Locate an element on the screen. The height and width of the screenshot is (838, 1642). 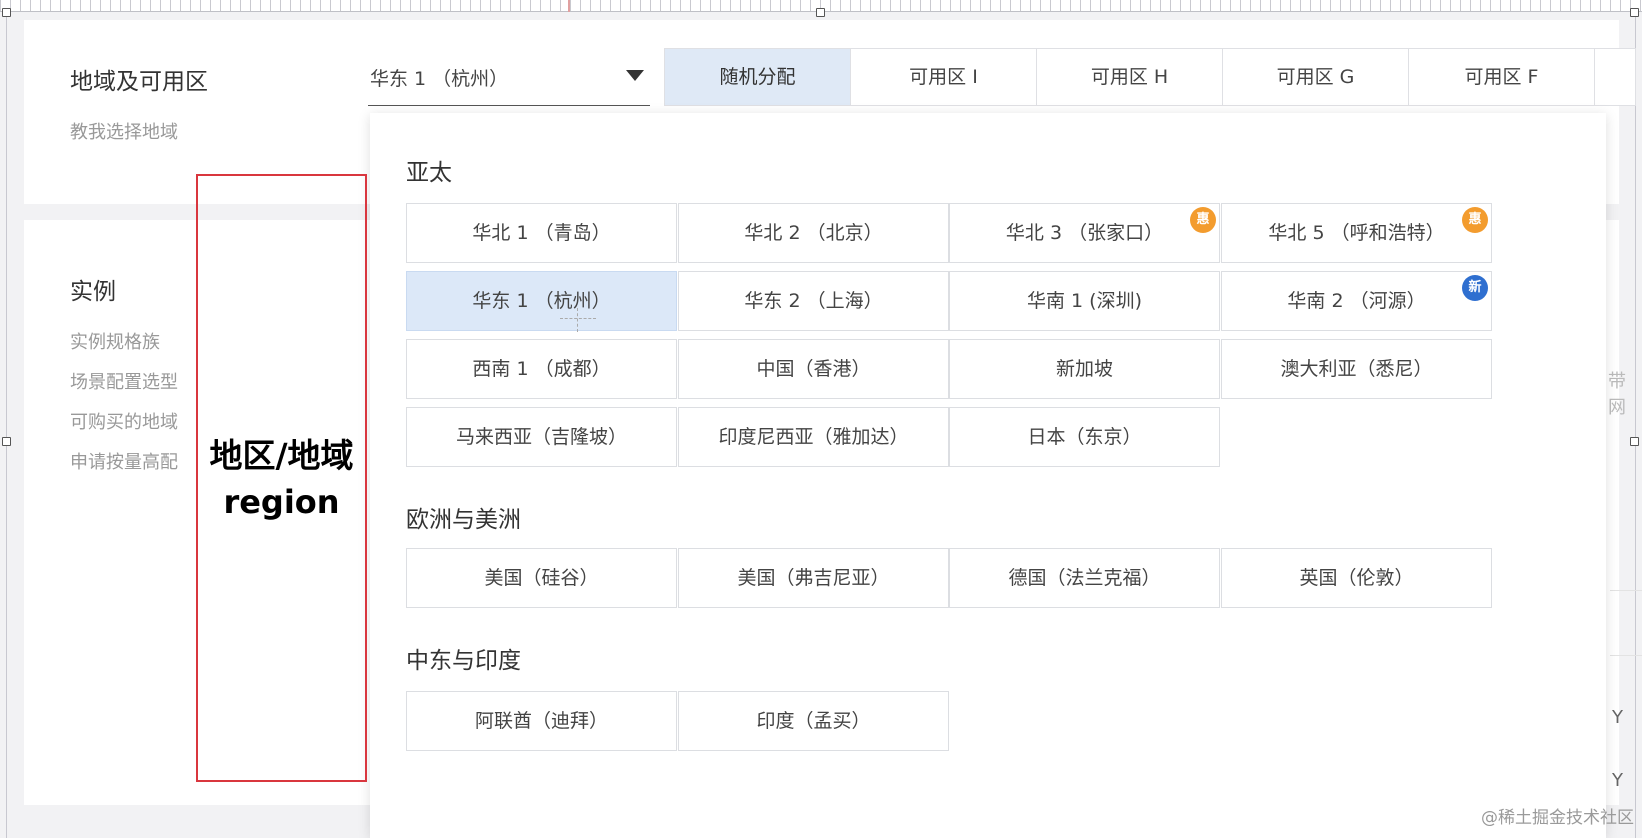
region-option-label: 华东 1 （杭州） is located at coordinates (541, 301).